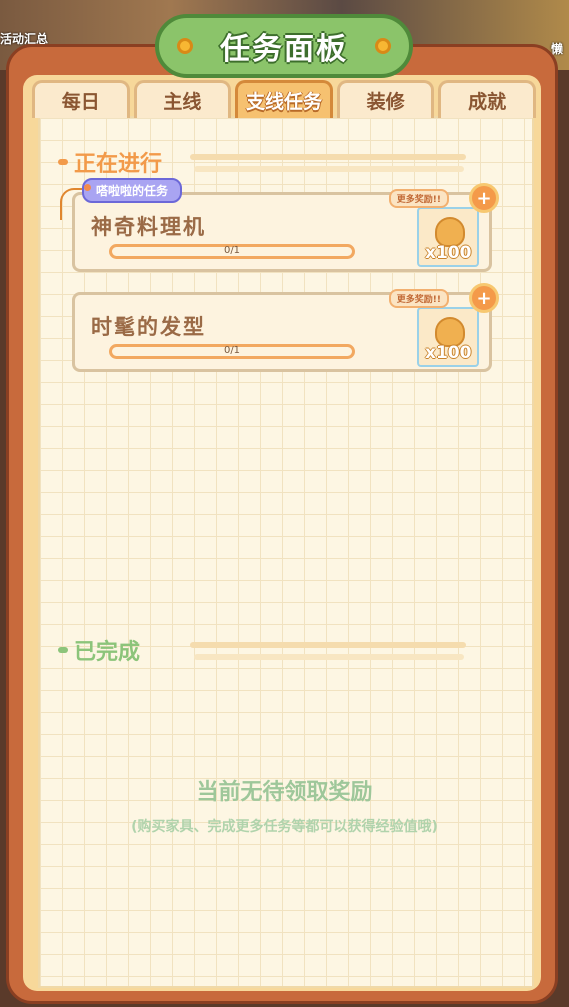  I want to click on in-progress-heading-text: 正在进行, so click(118, 164).